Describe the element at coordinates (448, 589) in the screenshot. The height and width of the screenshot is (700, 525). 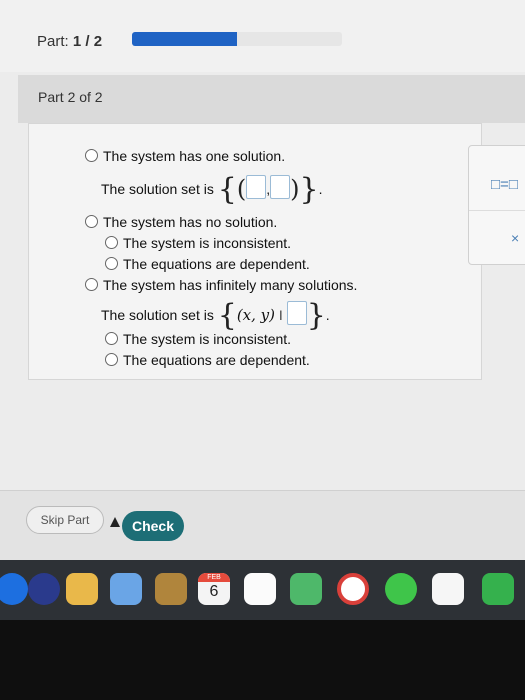
I see `photos-icon` at that location.